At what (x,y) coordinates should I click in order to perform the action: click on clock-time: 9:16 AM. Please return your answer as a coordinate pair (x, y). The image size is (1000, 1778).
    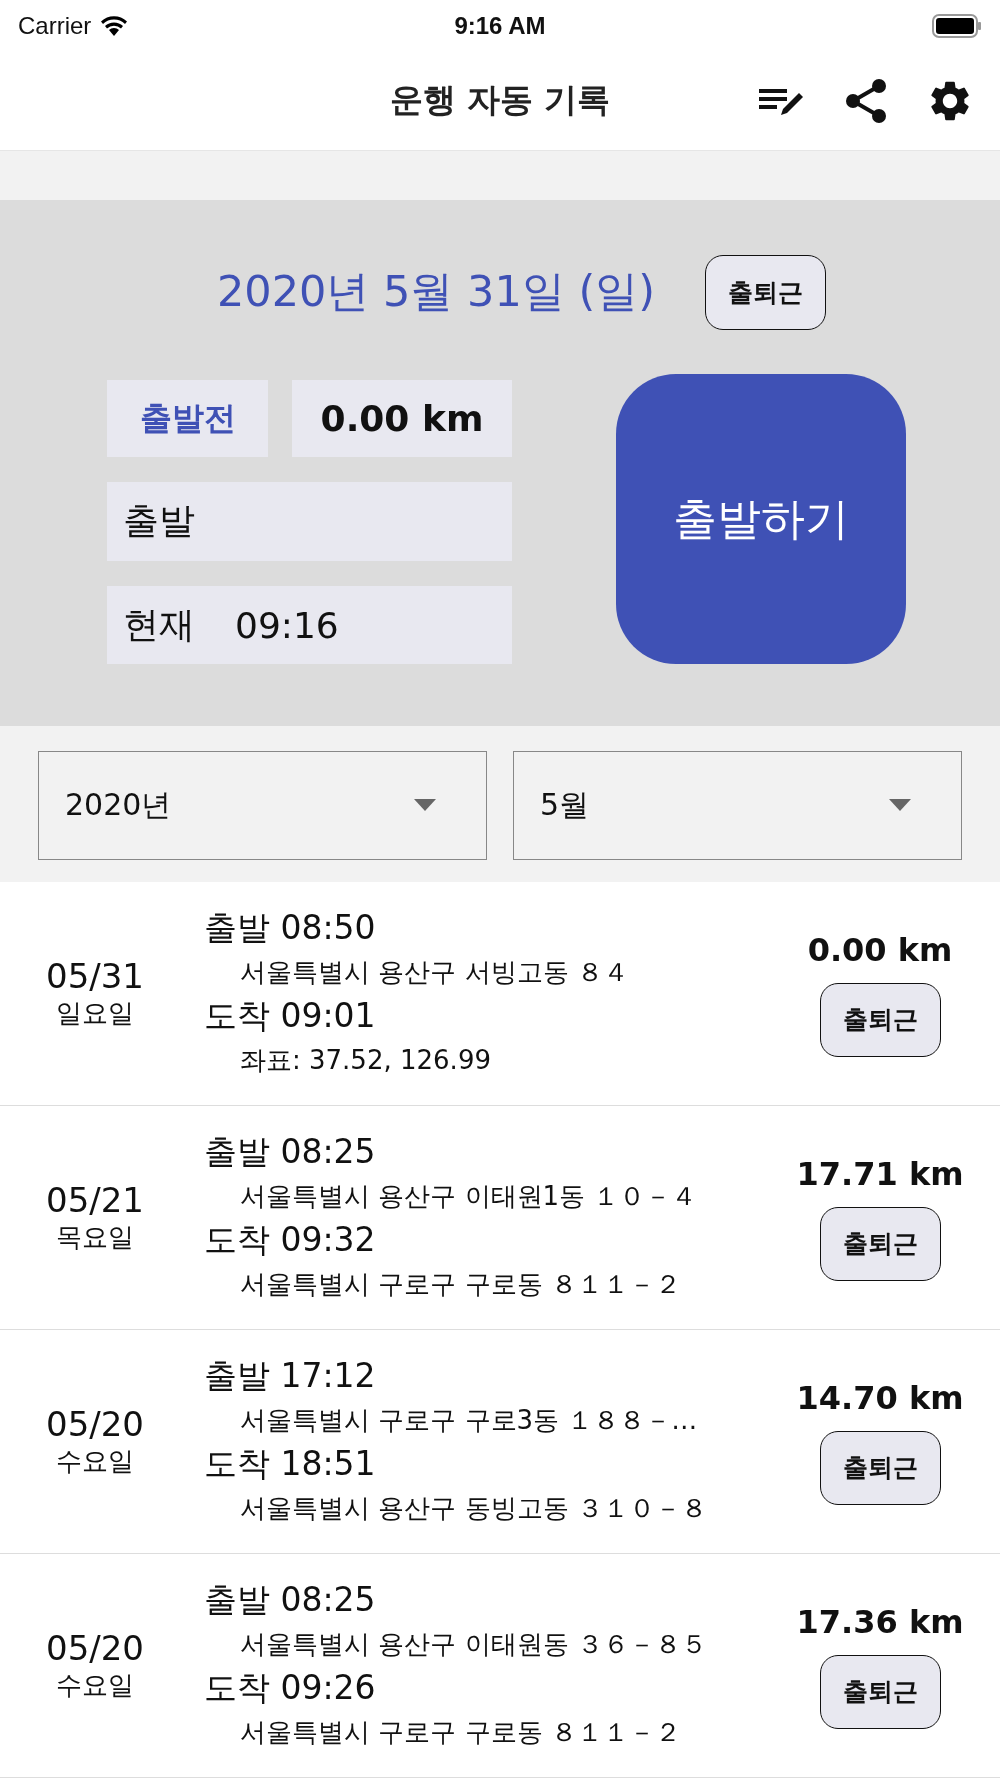
    Looking at the image, I should click on (500, 25).